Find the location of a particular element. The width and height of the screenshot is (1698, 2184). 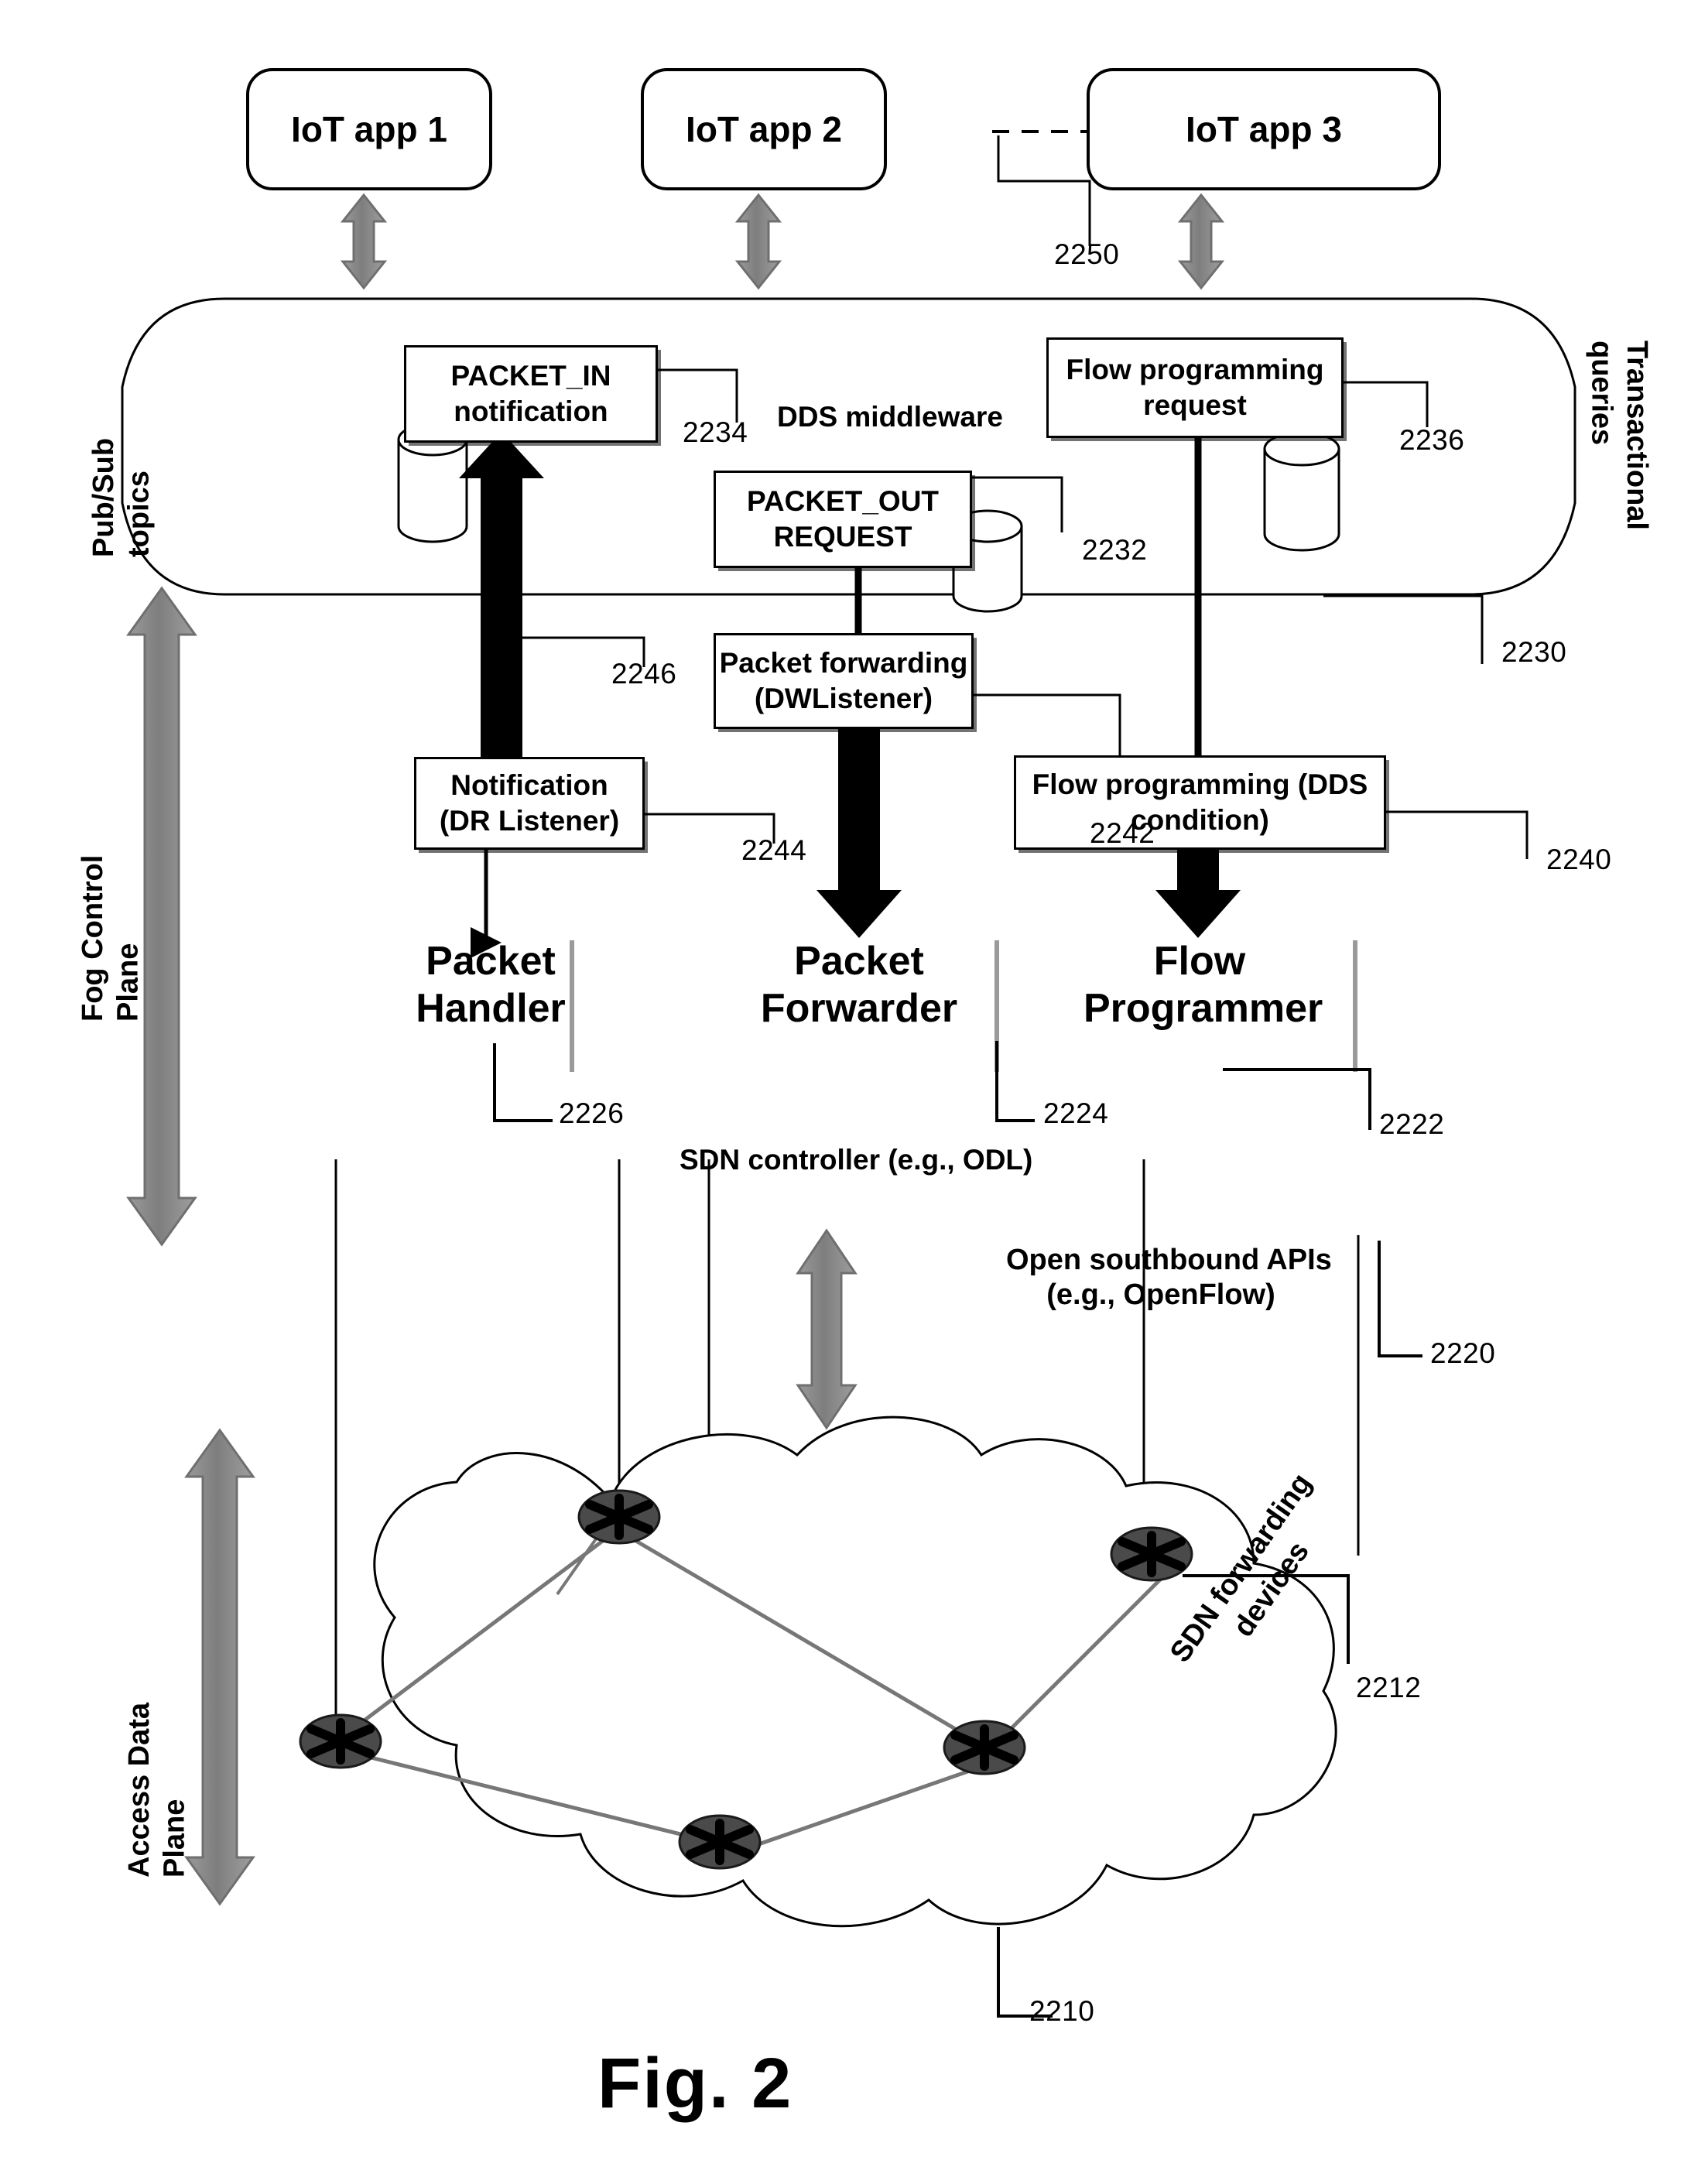

topic-packet-in-box: PACKET_IN notification is located at coordinates (531, 394).